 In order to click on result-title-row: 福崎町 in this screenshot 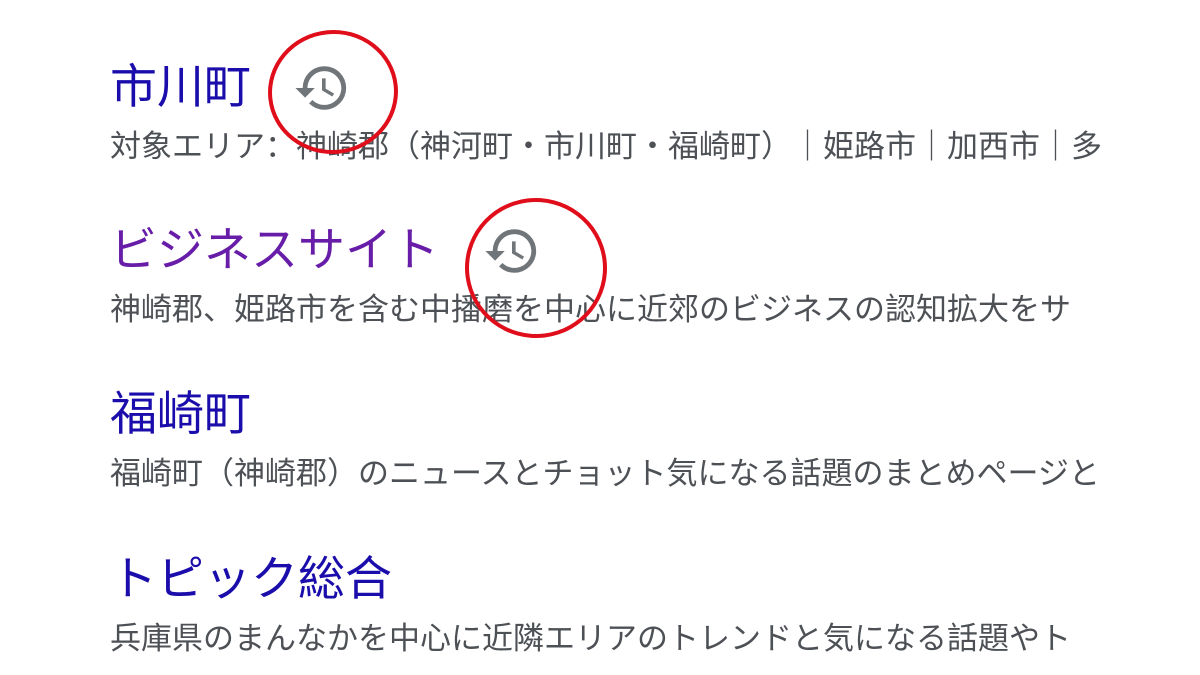, I will do `click(180, 415)`.